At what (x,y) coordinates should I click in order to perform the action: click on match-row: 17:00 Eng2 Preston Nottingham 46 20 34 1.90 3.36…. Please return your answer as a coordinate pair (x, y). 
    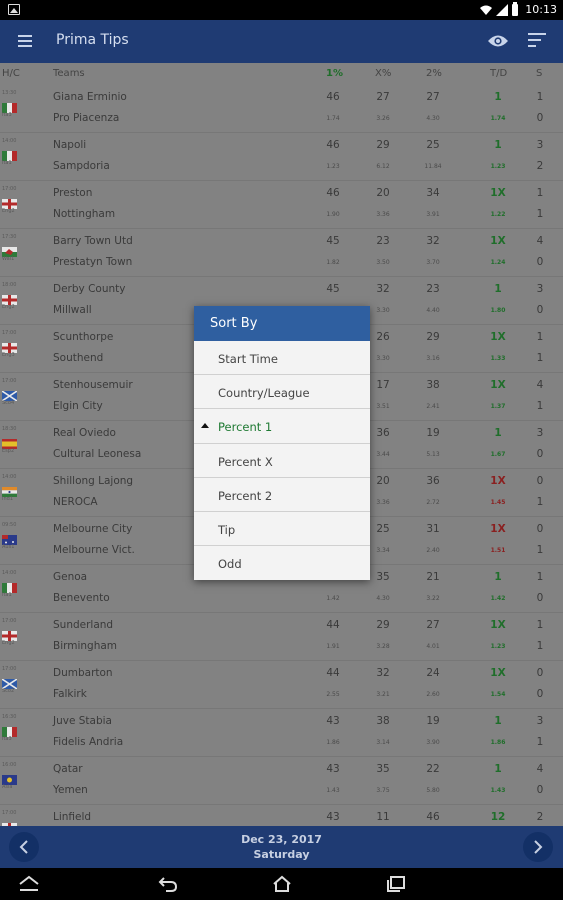
    Looking at the image, I should click on (281, 205).